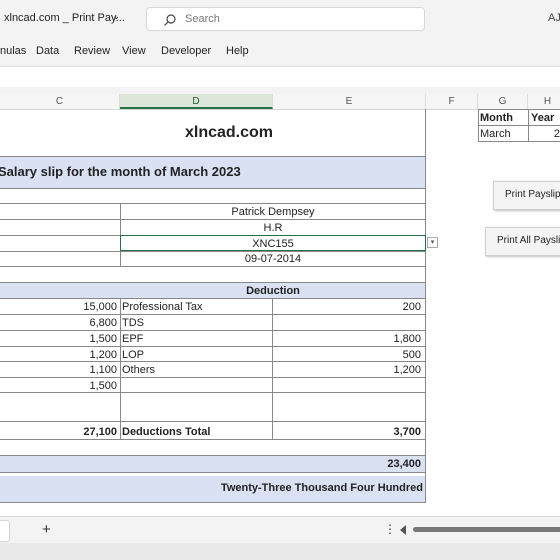 The height and width of the screenshot is (560, 560). Describe the element at coordinates (495, 134) in the screenshot. I see `month-value: March` at that location.